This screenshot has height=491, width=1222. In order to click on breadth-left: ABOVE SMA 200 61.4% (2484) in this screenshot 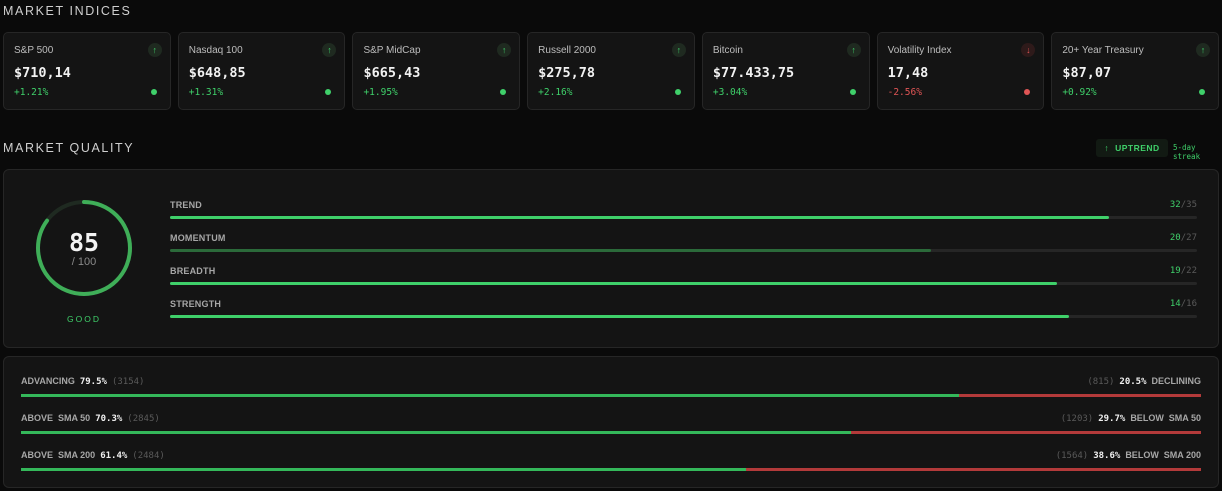, I will do `click(93, 455)`.